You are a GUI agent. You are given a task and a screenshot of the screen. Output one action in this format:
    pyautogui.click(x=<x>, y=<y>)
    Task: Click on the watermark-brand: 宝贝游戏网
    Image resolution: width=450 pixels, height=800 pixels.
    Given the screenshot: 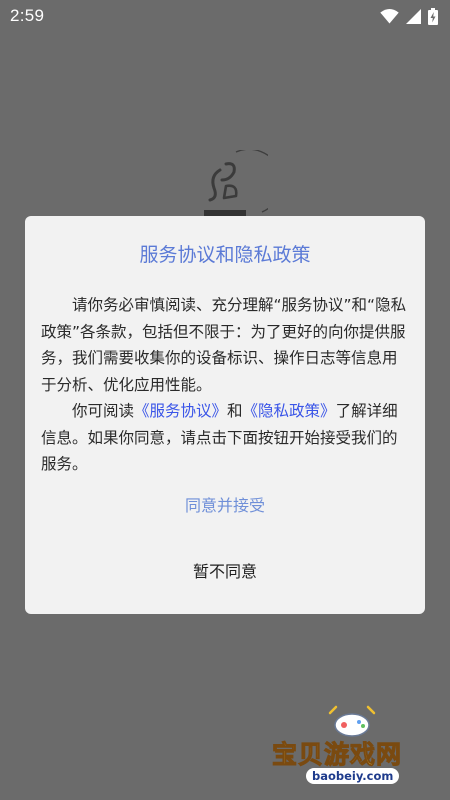 What is the action you would take?
    pyautogui.click(x=337, y=755)
    